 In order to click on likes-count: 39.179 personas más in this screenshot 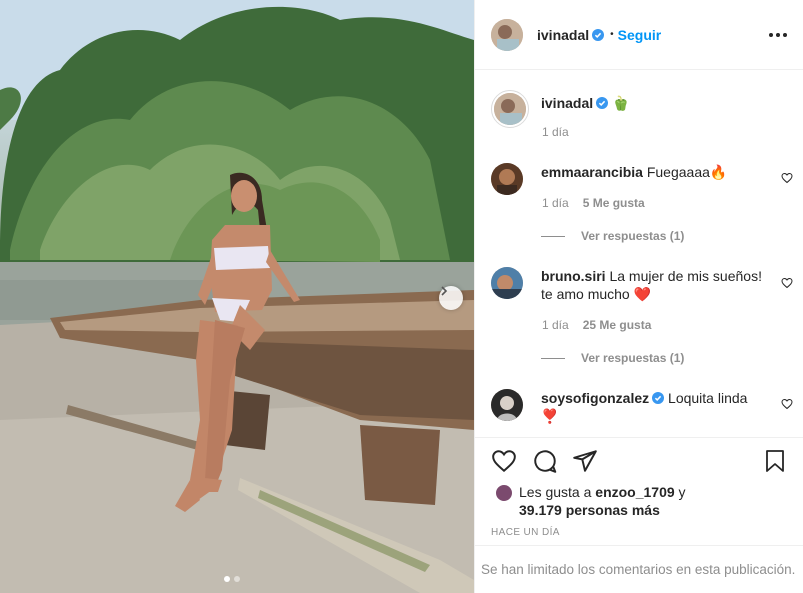, I will do `click(589, 510)`.